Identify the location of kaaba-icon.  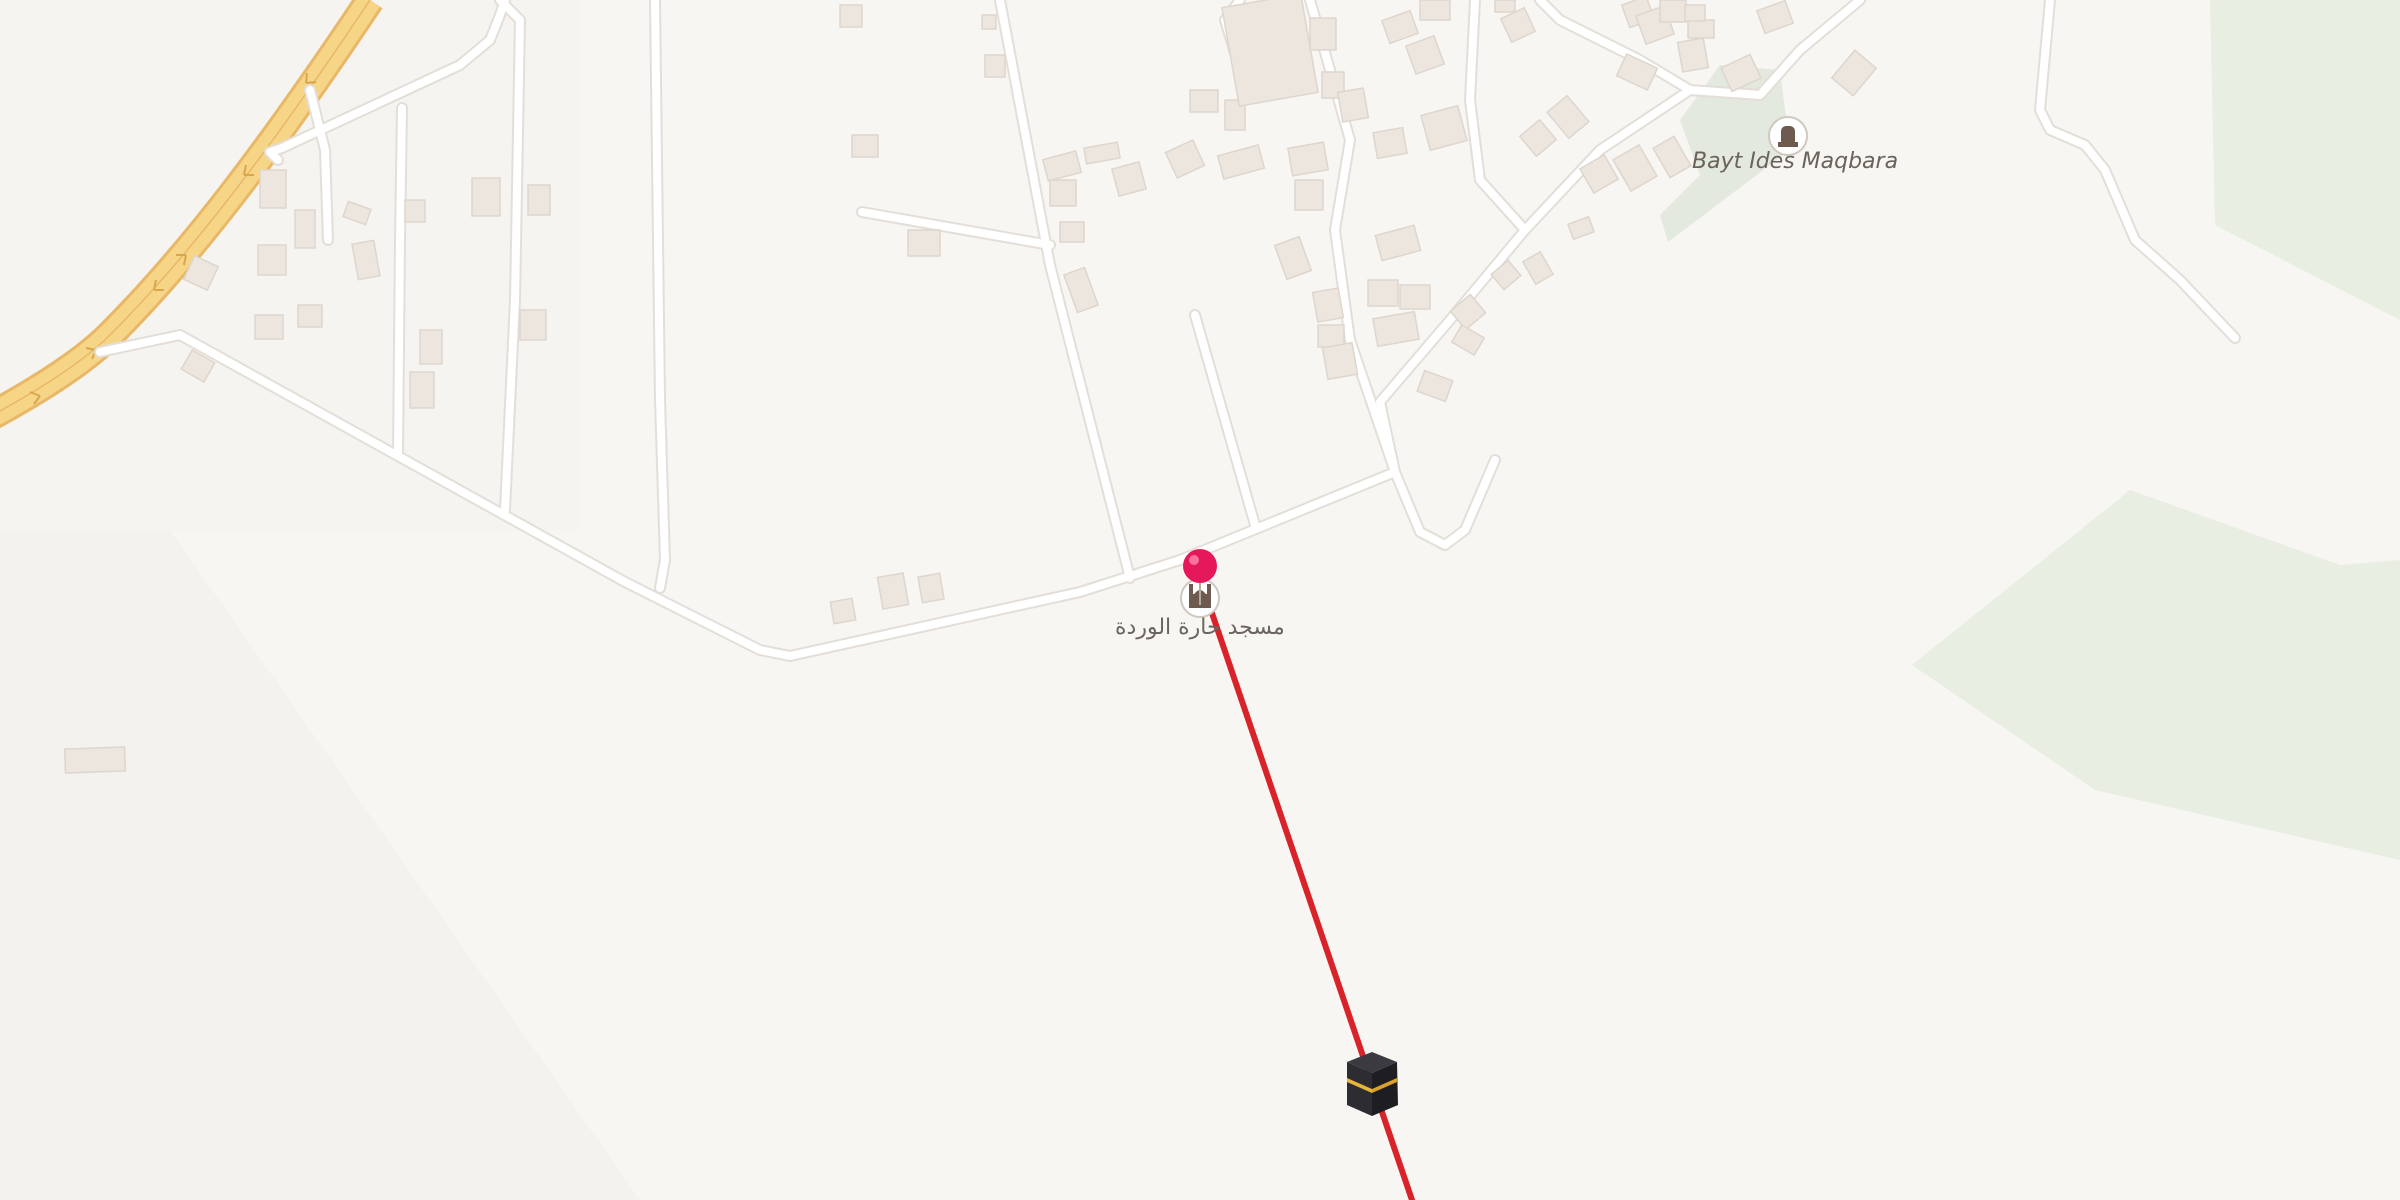
(1372, 1084).